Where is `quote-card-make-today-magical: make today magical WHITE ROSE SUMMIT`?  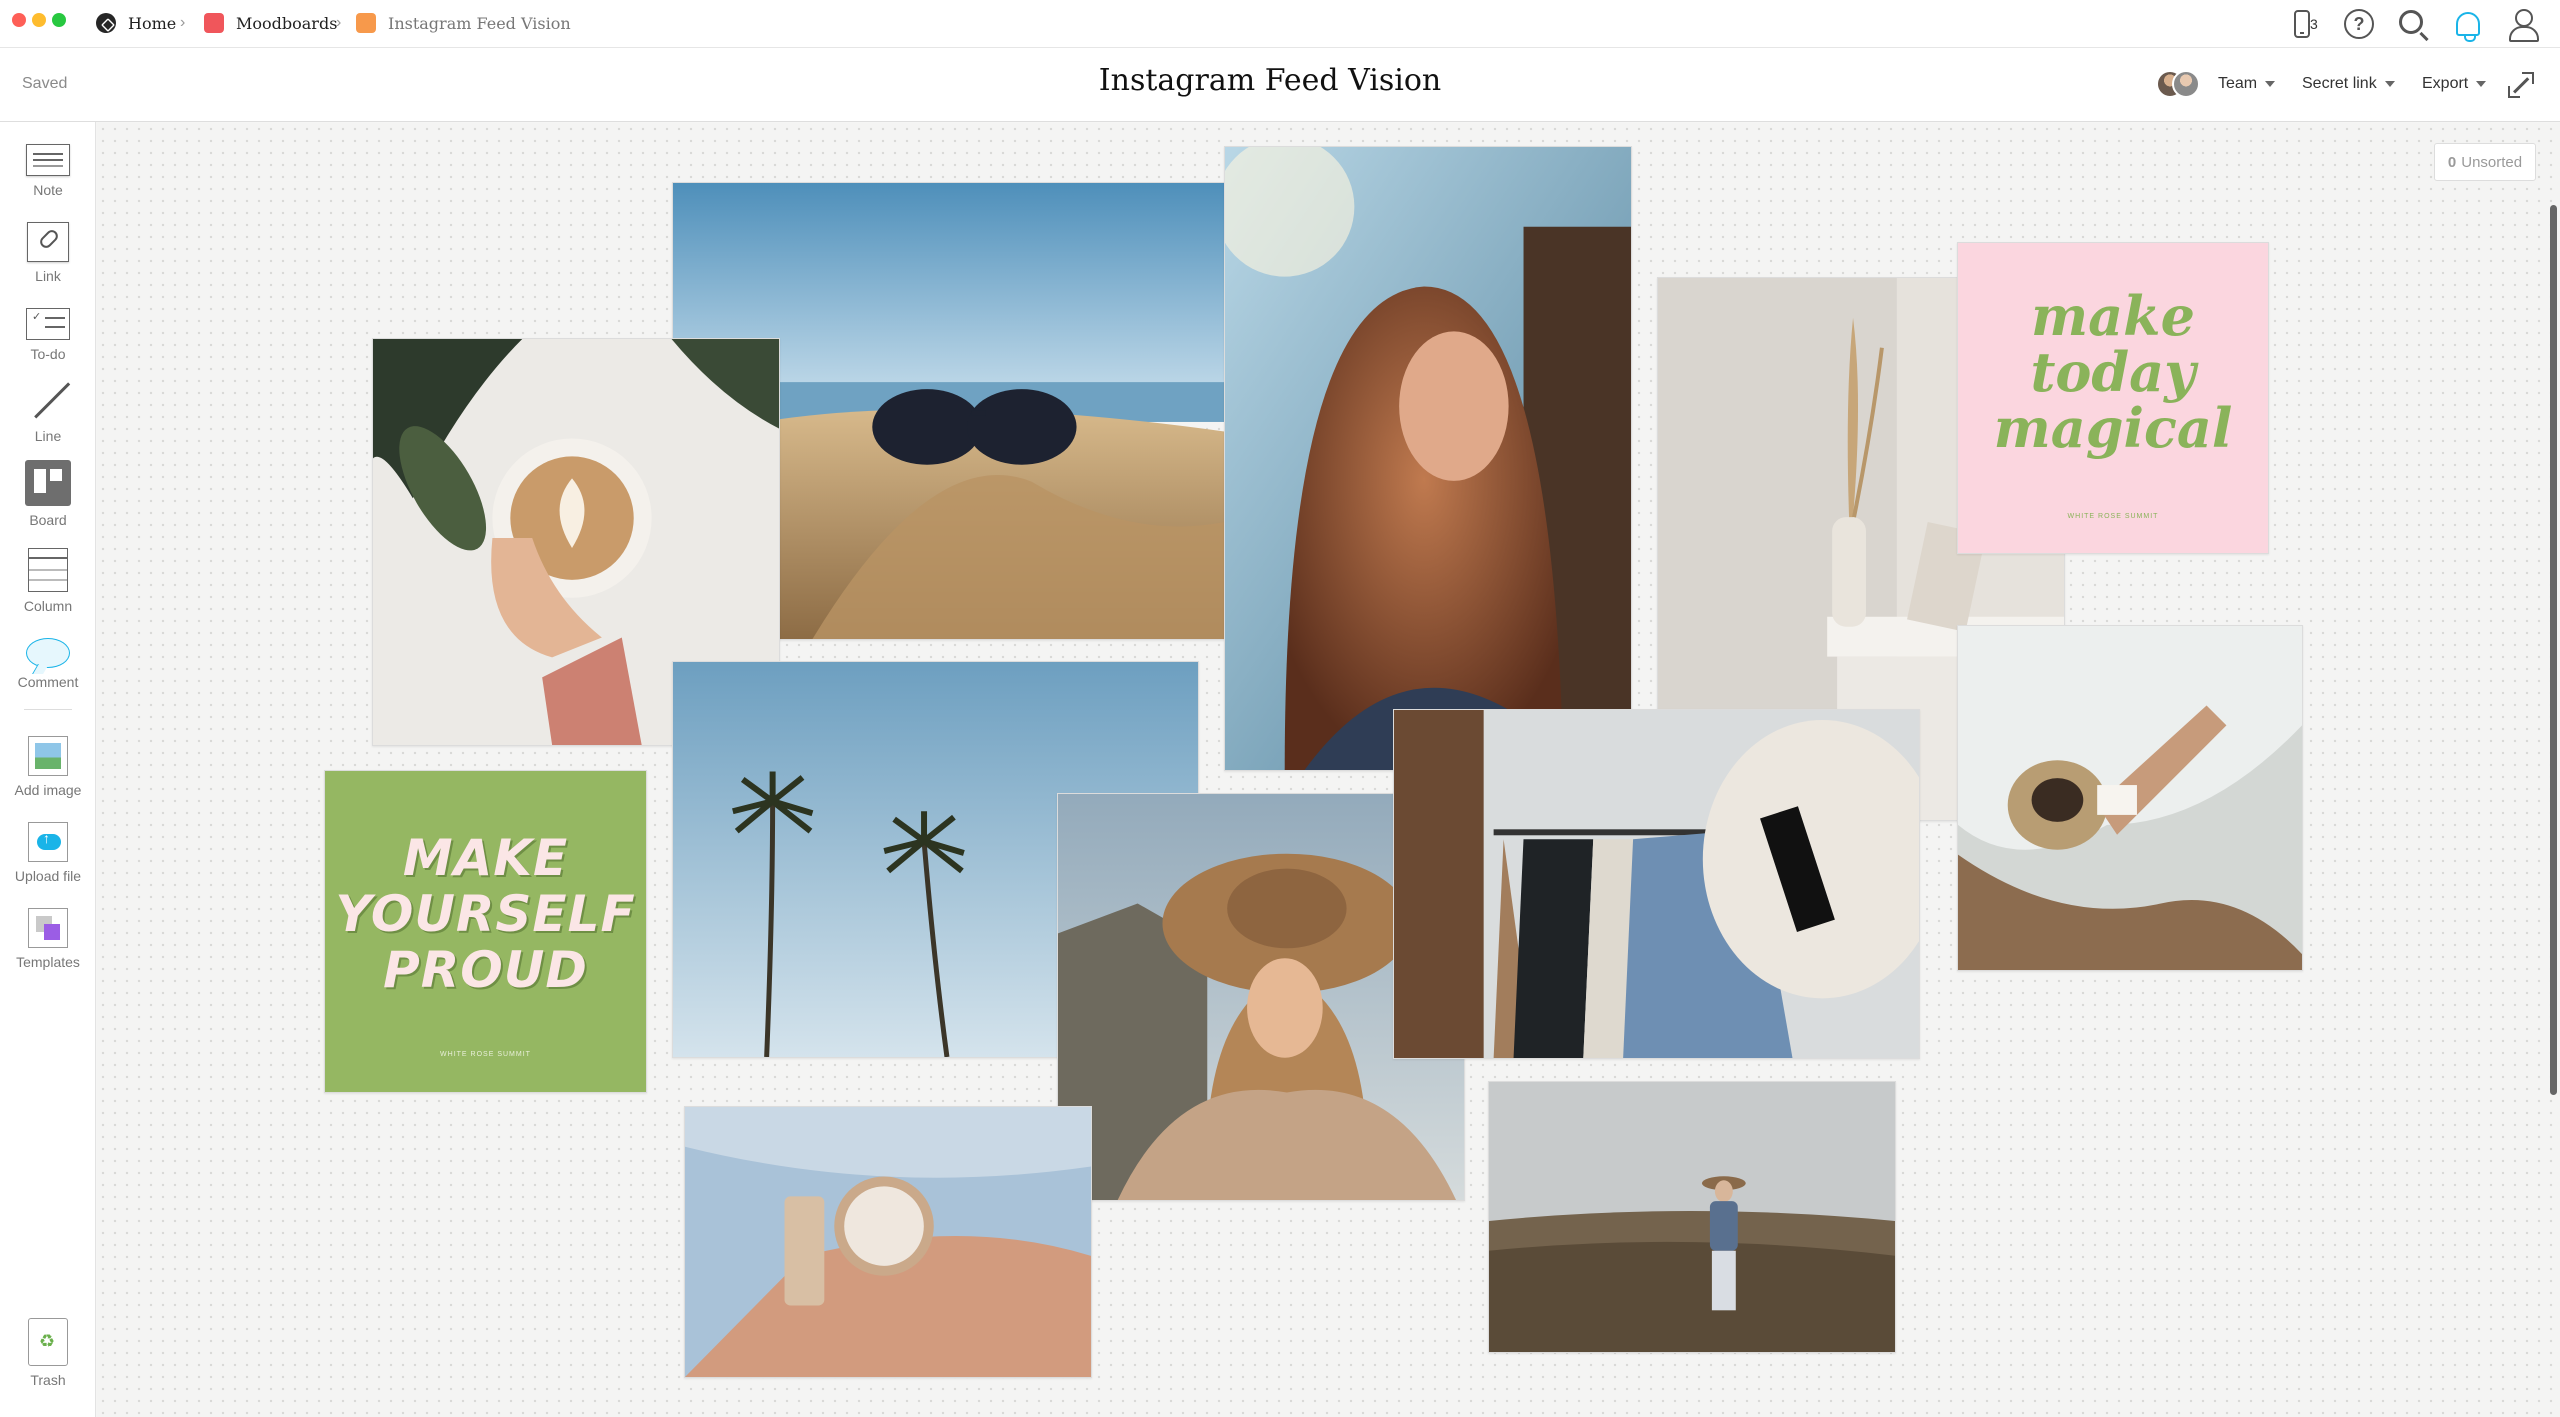 quote-card-make-today-magical: make today magical WHITE ROSE SUMMIT is located at coordinates (2113, 398).